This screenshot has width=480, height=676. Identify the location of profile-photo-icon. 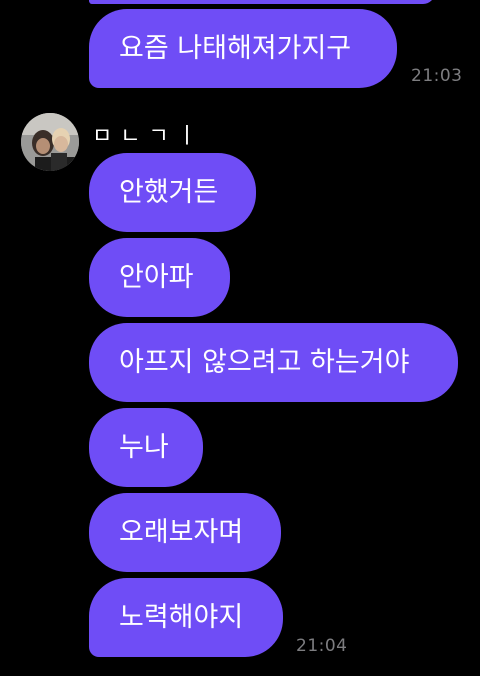
(50, 142).